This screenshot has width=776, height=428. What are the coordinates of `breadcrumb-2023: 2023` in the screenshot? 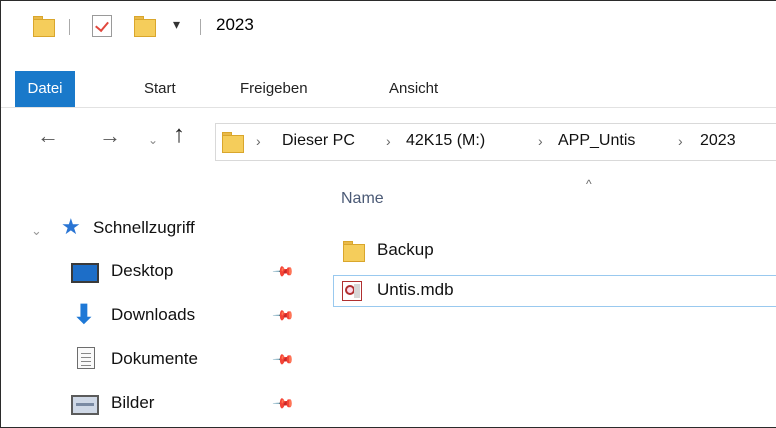 It's located at (718, 141).